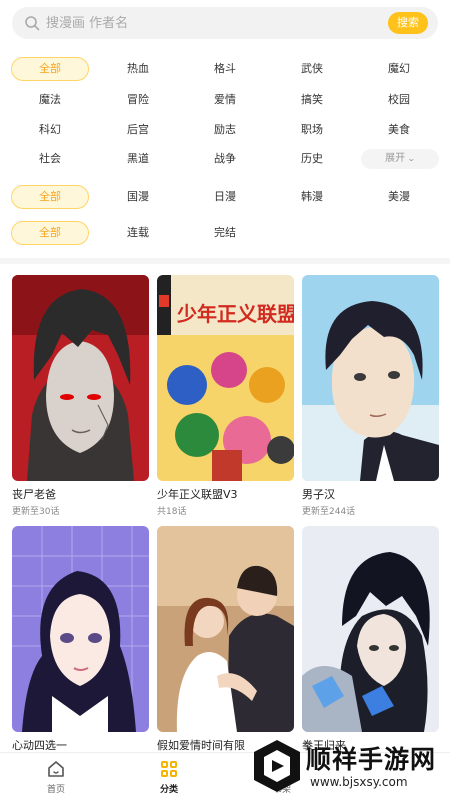 This screenshot has height=800, width=450. What do you see at coordinates (36, 512) in the screenshot?
I see `comic-update-status: 更新至30话` at bounding box center [36, 512].